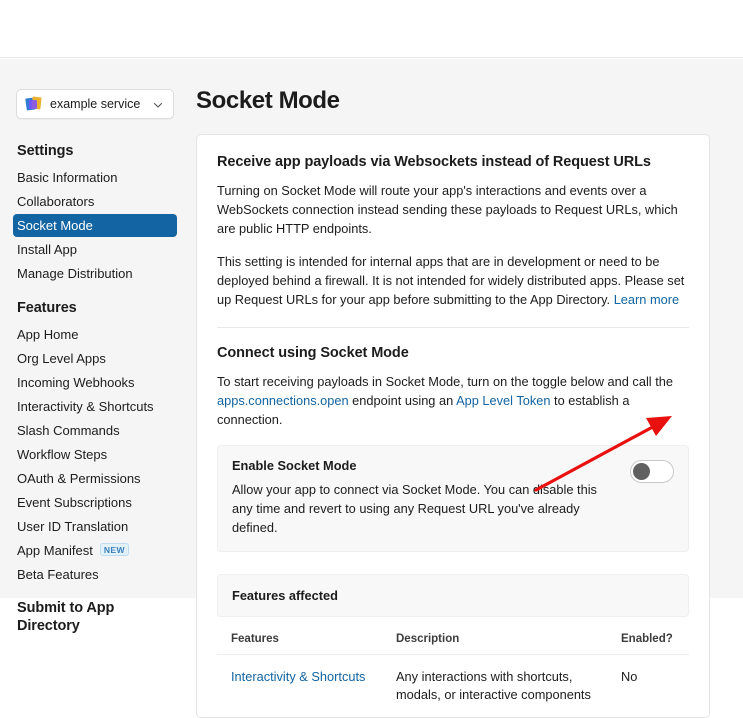 The width and height of the screenshot is (743, 718). What do you see at coordinates (503, 400) in the screenshot?
I see `app-level-token-link: App Level Token` at bounding box center [503, 400].